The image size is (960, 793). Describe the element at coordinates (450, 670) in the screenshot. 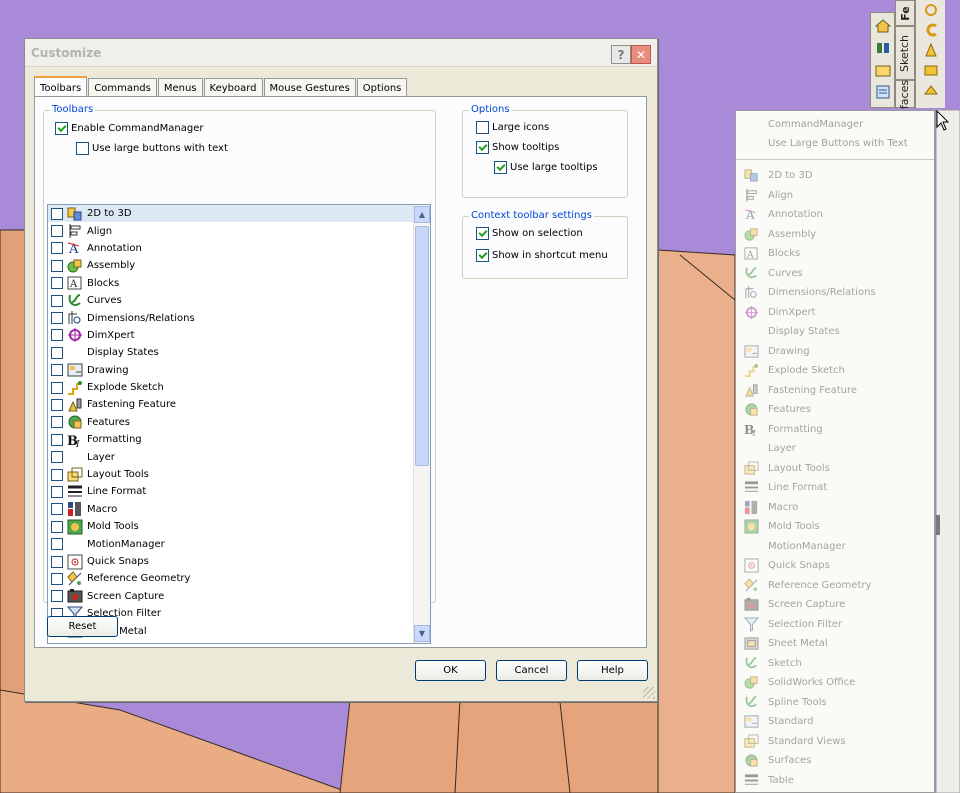

I see `ok-button: OK` at that location.